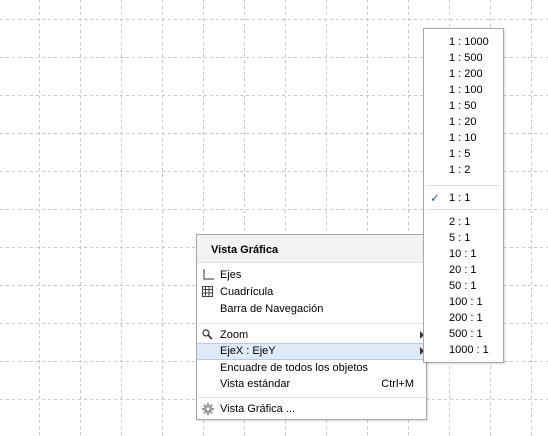  What do you see at coordinates (460, 170) in the screenshot?
I see `ratio-label: 1 : 2` at bounding box center [460, 170].